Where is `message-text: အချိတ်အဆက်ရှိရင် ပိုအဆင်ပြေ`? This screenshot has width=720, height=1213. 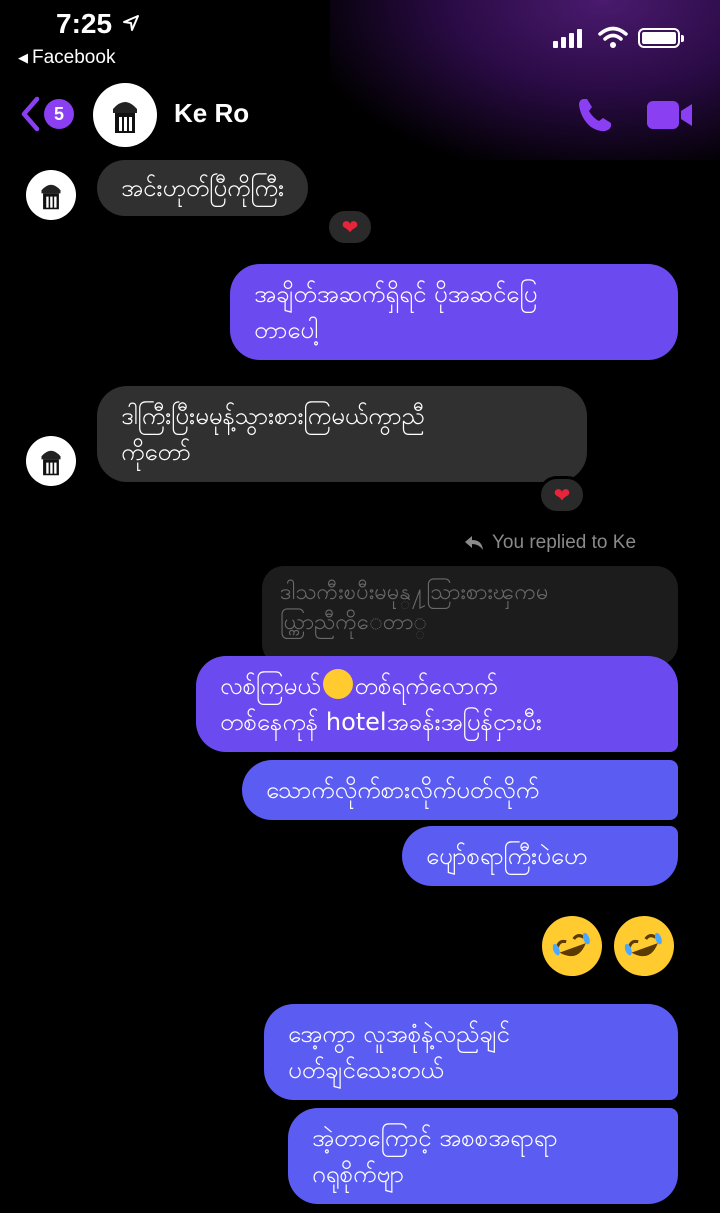
message-text: အချိတ်အဆက်ရှိရင် ပိုအဆင်ပြေ is located at coordinates (396, 294).